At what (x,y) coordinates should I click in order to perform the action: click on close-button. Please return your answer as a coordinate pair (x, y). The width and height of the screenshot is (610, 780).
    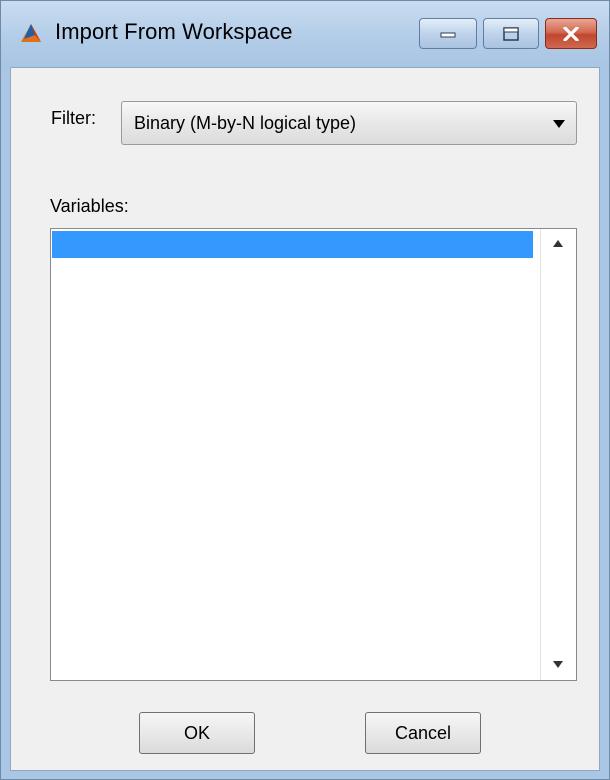
    Looking at the image, I should click on (571, 33).